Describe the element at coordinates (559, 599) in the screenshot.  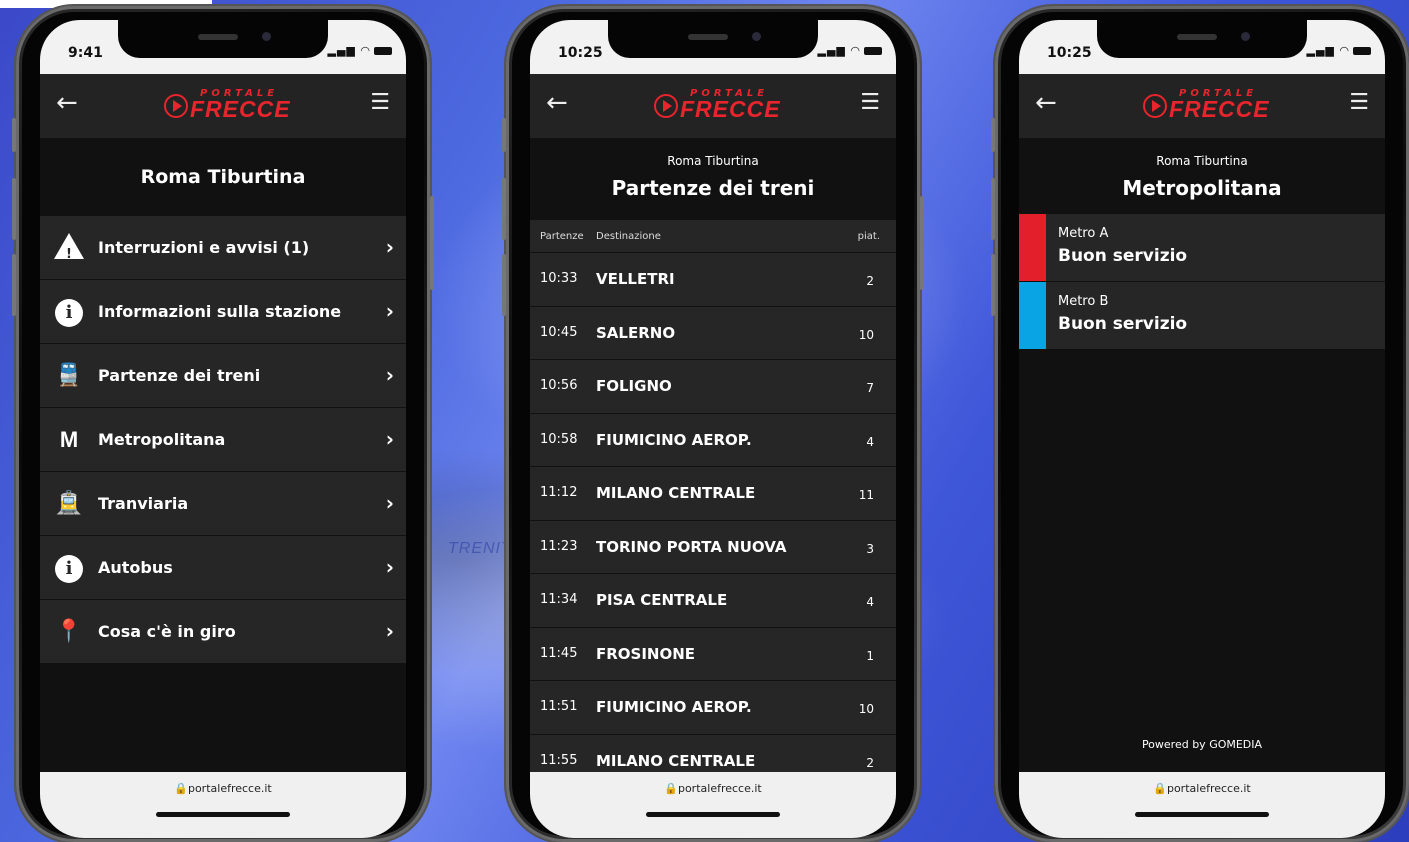
I see `departure-time: 11:34` at that location.